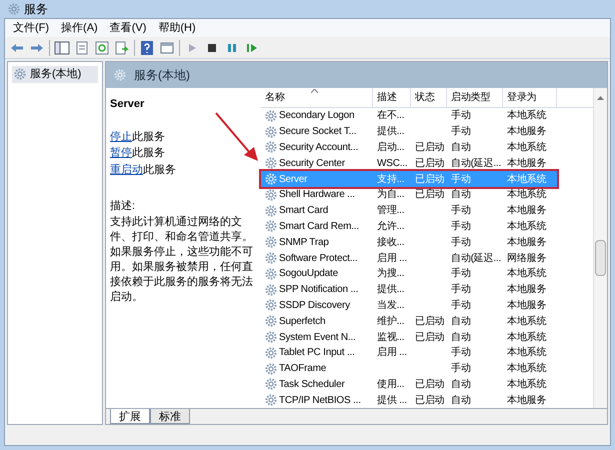  What do you see at coordinates (126, 170) in the screenshot?
I see `service-action-link: 重启动` at bounding box center [126, 170].